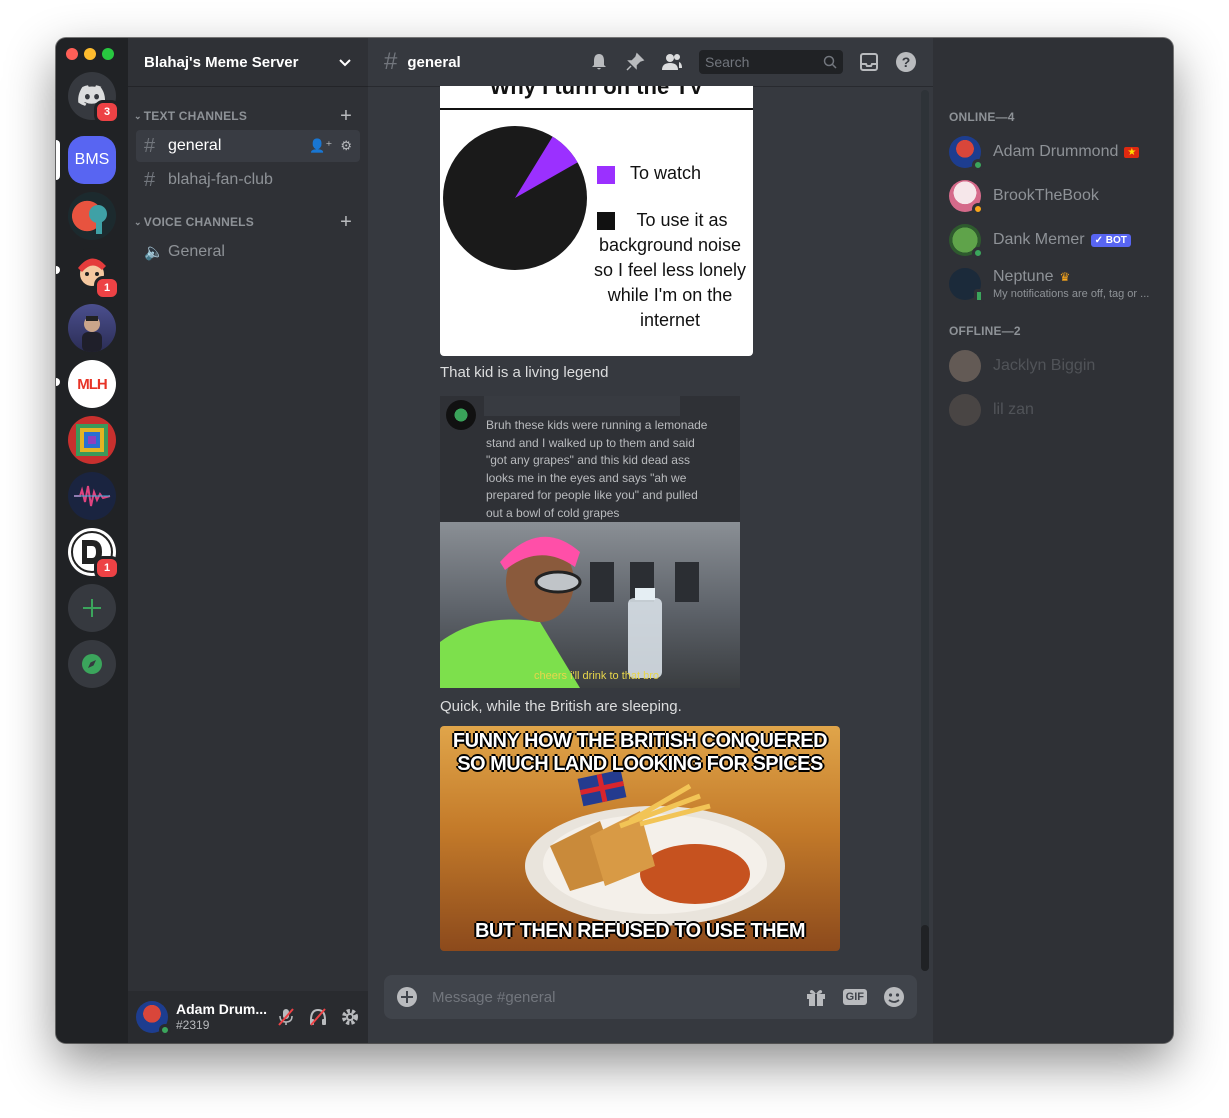 Image resolution: width=1229 pixels, height=1118 pixels. Describe the element at coordinates (816, 997) in the screenshot. I see `gift-icon` at that location.